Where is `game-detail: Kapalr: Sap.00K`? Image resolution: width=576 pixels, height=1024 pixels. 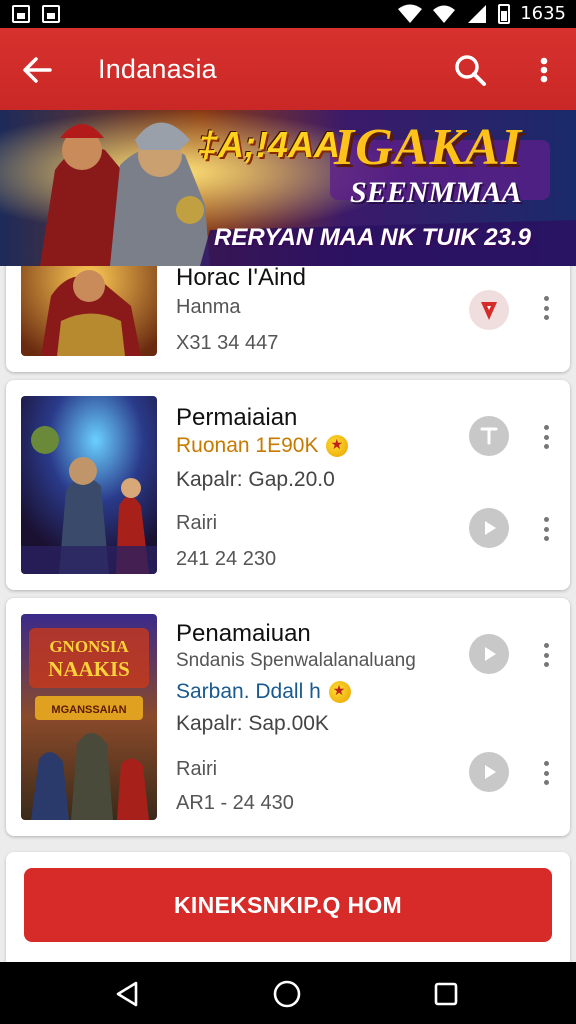
game-detail: Kapalr: Sap.00K is located at coordinates (252, 723).